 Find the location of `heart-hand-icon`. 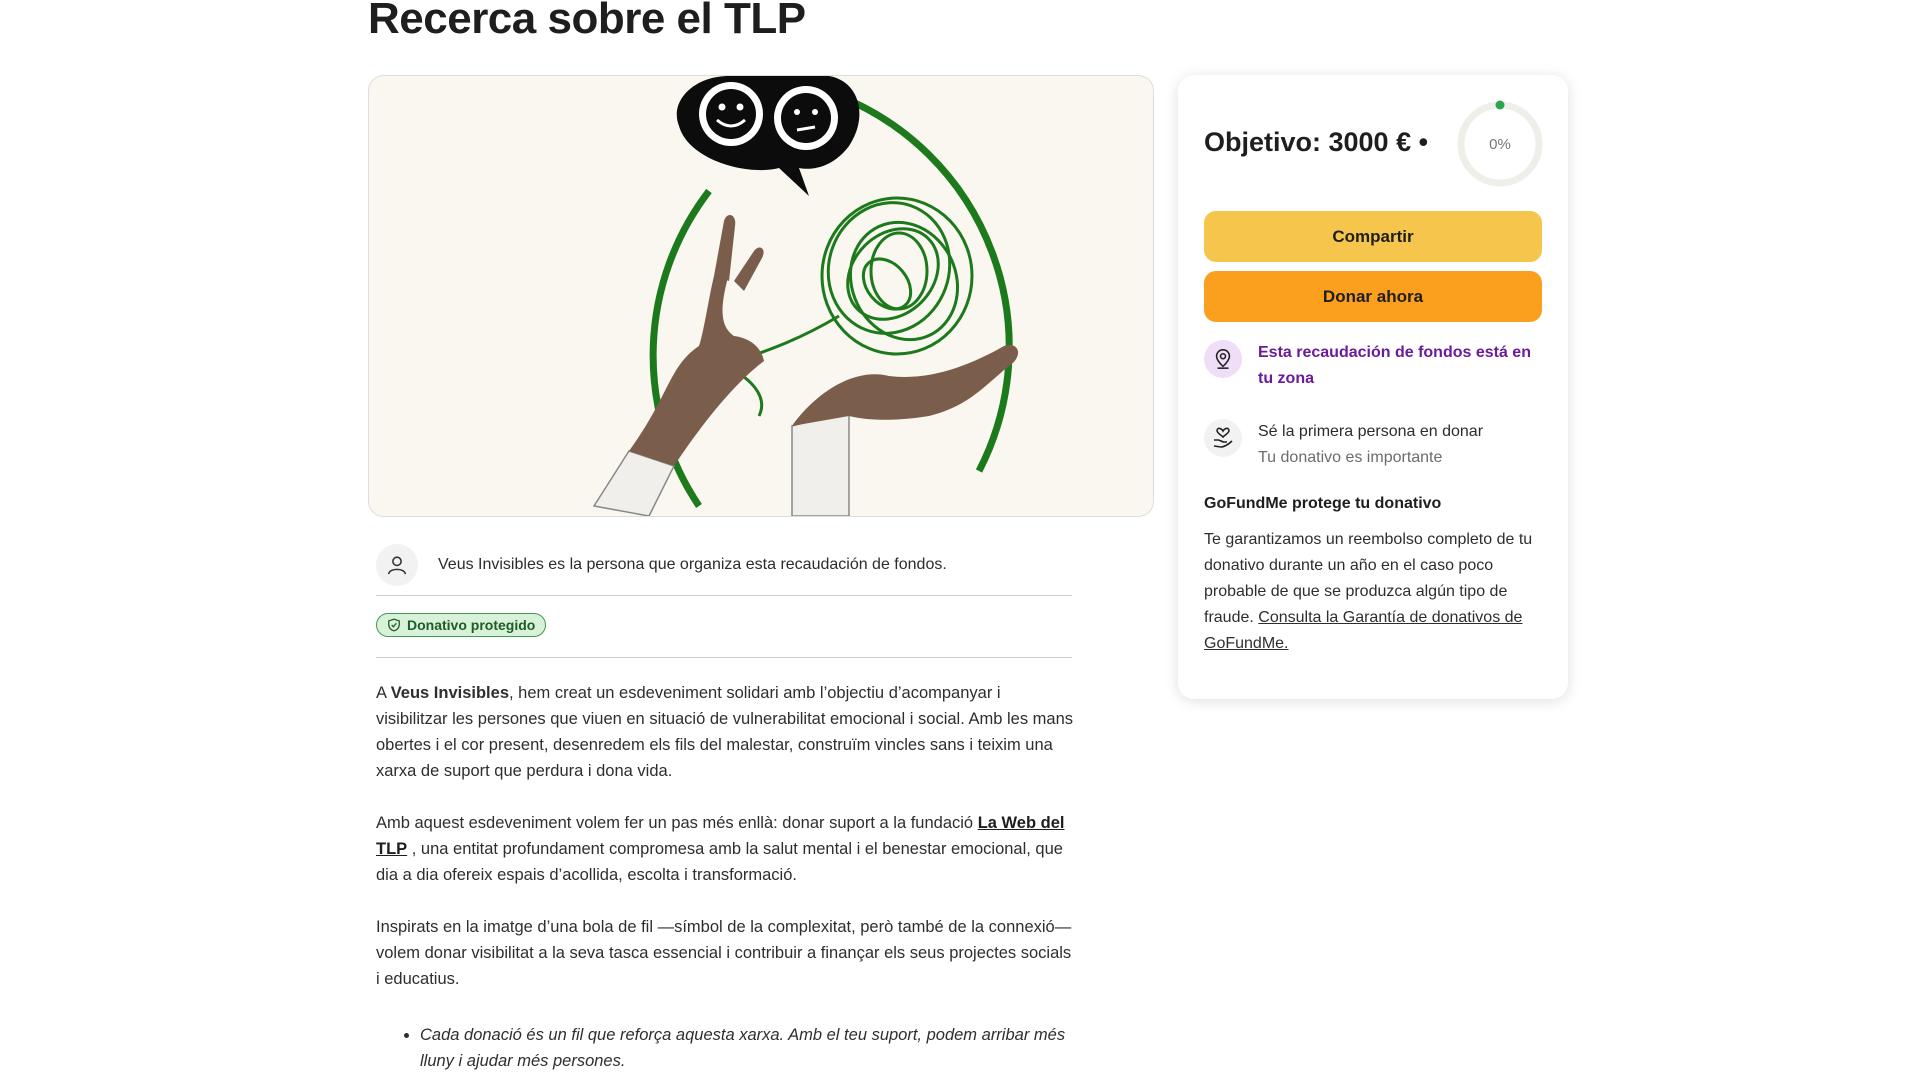

heart-hand-icon is located at coordinates (1223, 437).